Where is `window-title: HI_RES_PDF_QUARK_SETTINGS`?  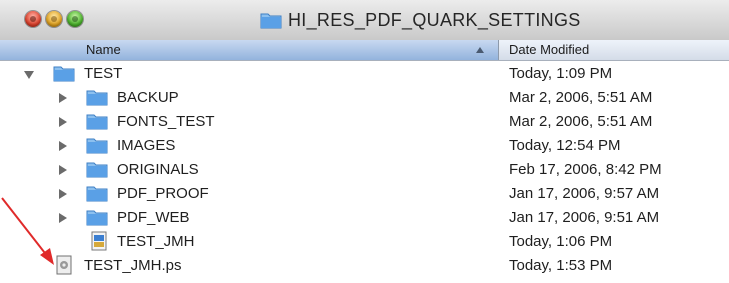
window-title: HI_RES_PDF_QUARK_SETTINGS is located at coordinates (434, 19).